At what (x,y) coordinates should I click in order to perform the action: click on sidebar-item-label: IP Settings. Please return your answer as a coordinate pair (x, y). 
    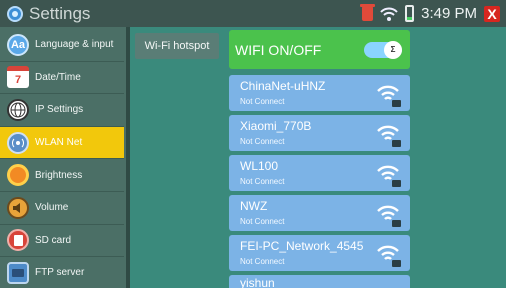
    Looking at the image, I should click on (59, 110).